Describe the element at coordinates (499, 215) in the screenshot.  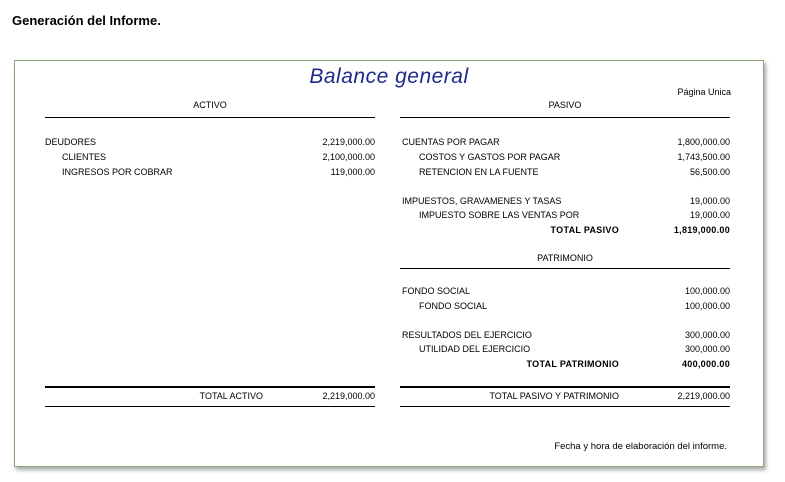
I see `pasivo-row-label: IMPUESTO SOBRE LAS VENTAS POR` at that location.